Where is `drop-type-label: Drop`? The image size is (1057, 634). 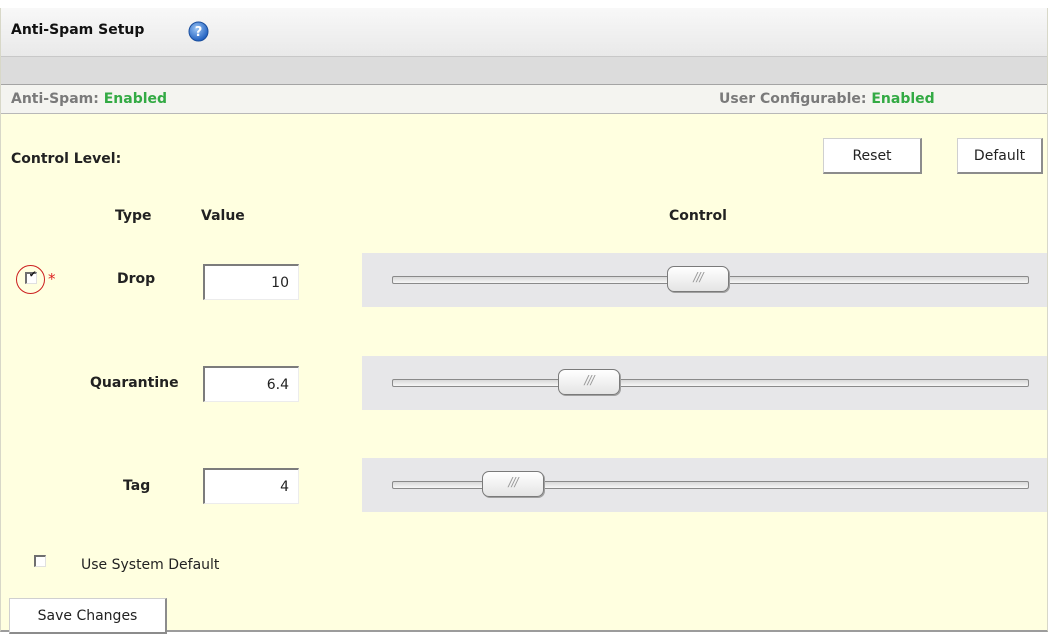
drop-type-label: Drop is located at coordinates (136, 279).